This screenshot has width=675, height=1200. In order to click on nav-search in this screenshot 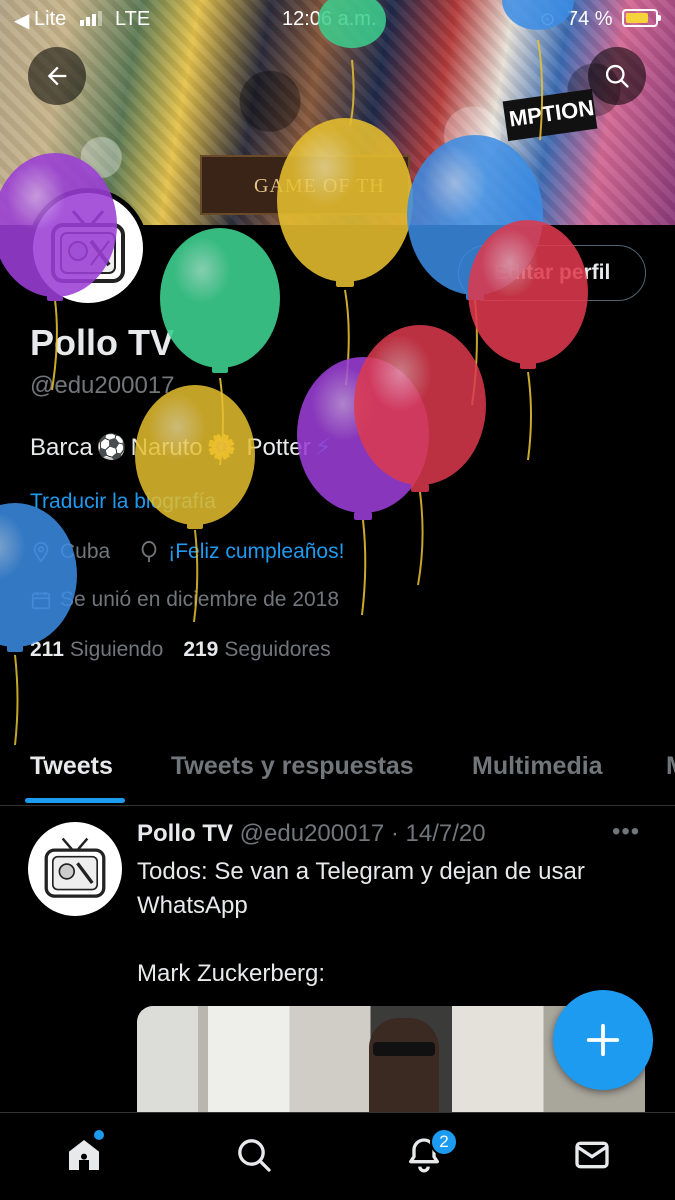, I will do `click(254, 1155)`.